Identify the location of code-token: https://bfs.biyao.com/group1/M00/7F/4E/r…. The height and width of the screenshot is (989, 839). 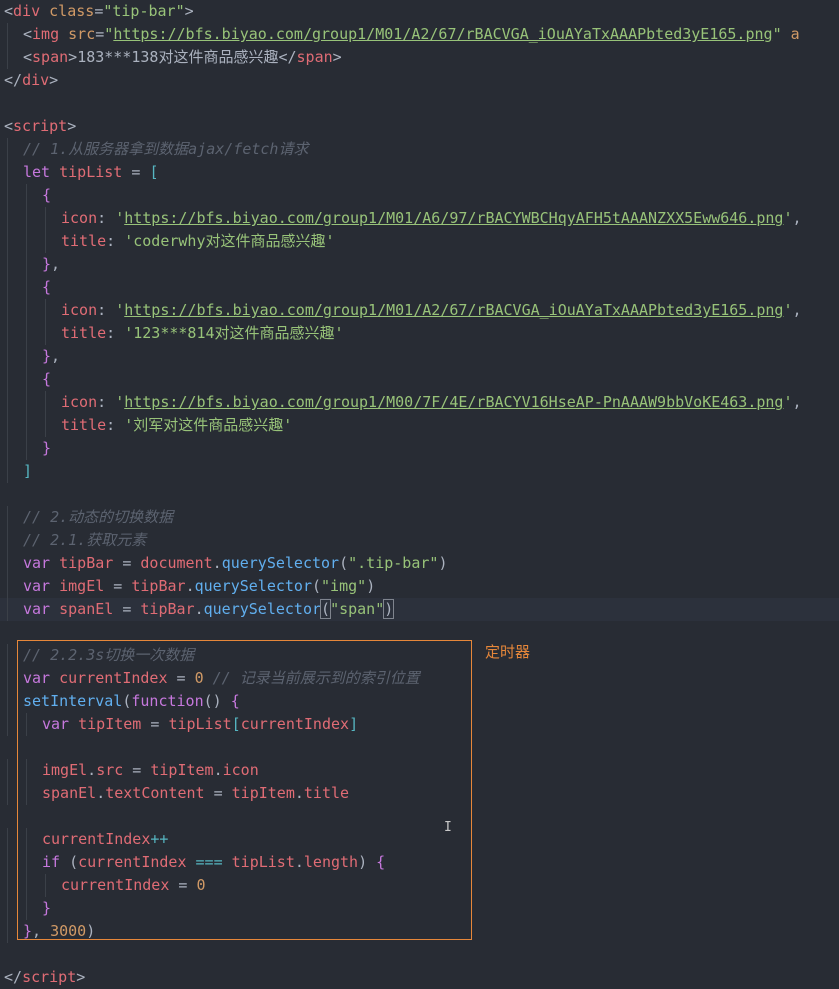
(454, 402).